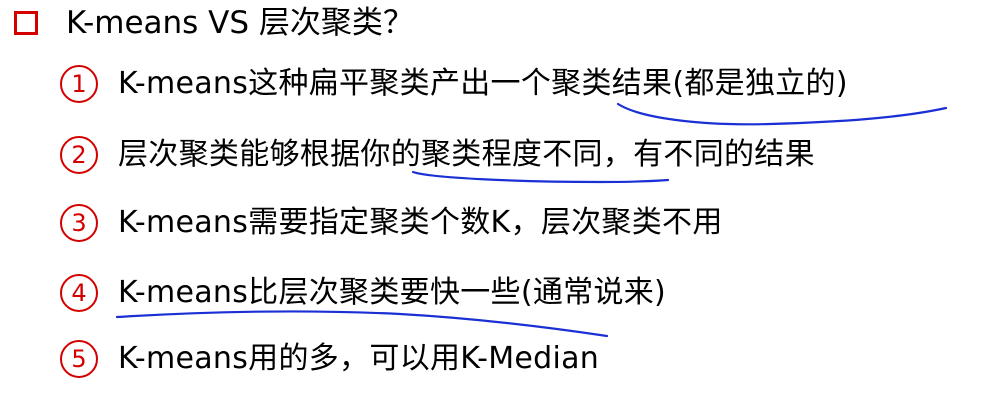  What do you see at coordinates (466, 154) in the screenshot?
I see `list-item-text: 层次聚类能够根据你的聚类程度不同，有不同的结果` at bounding box center [466, 154].